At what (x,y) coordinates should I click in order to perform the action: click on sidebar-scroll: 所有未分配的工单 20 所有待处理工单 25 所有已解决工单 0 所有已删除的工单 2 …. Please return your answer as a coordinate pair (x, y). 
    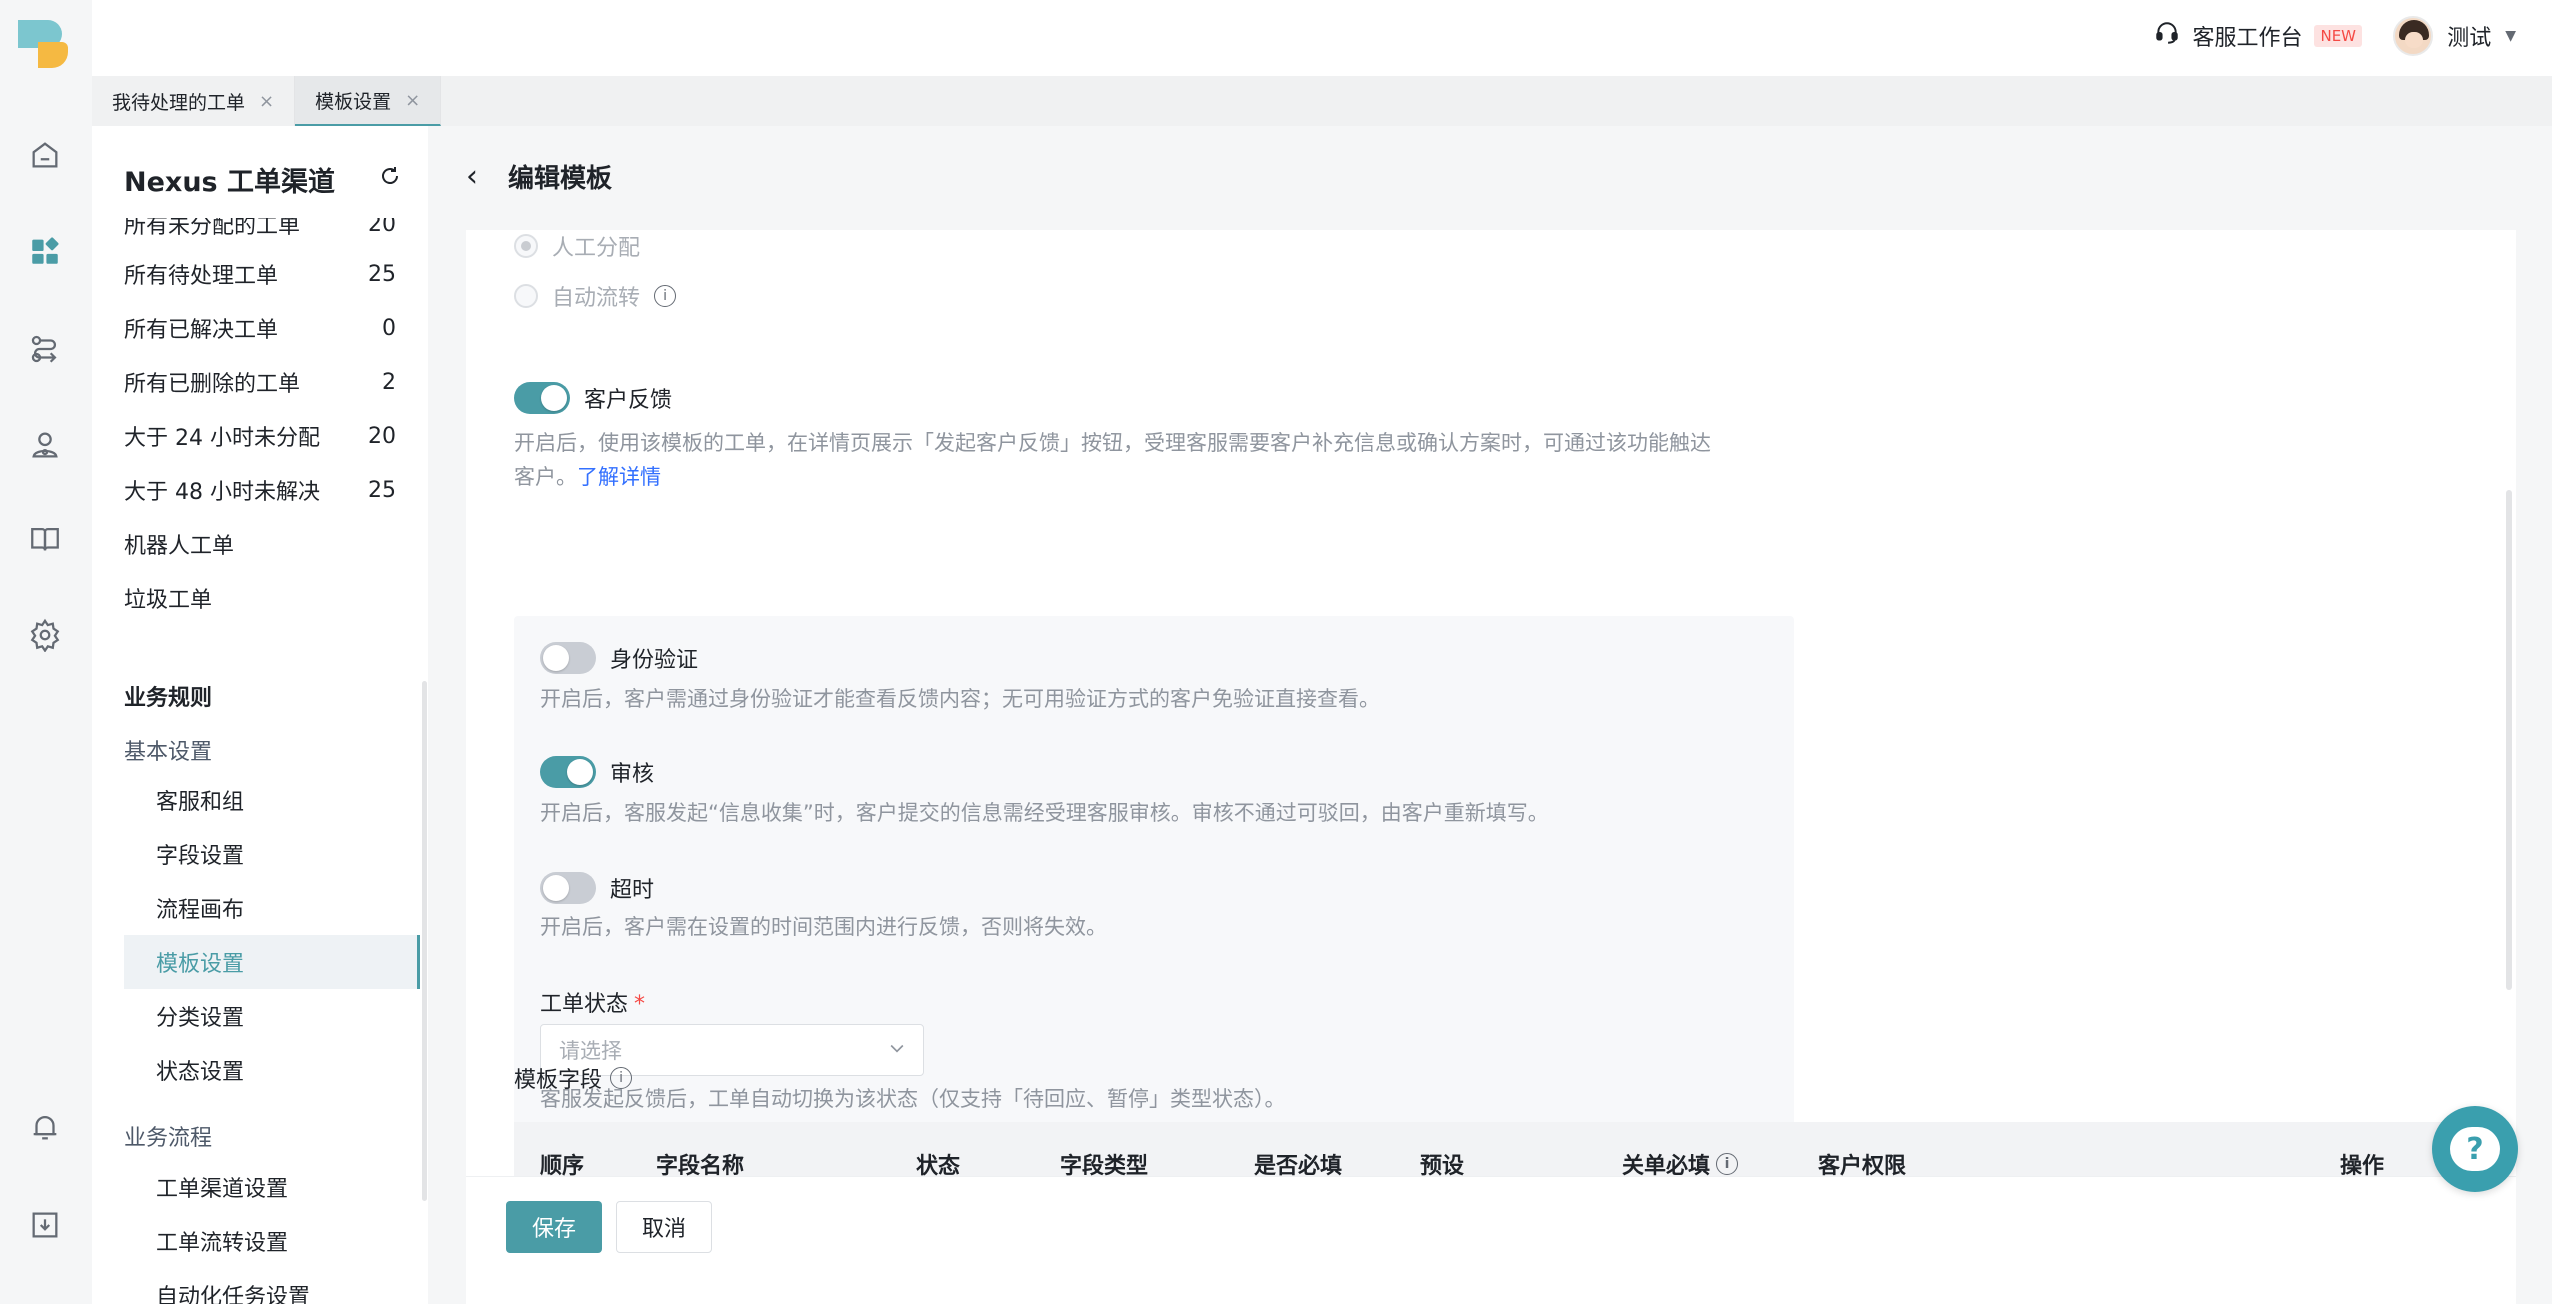
    Looking at the image, I should click on (260, 761).